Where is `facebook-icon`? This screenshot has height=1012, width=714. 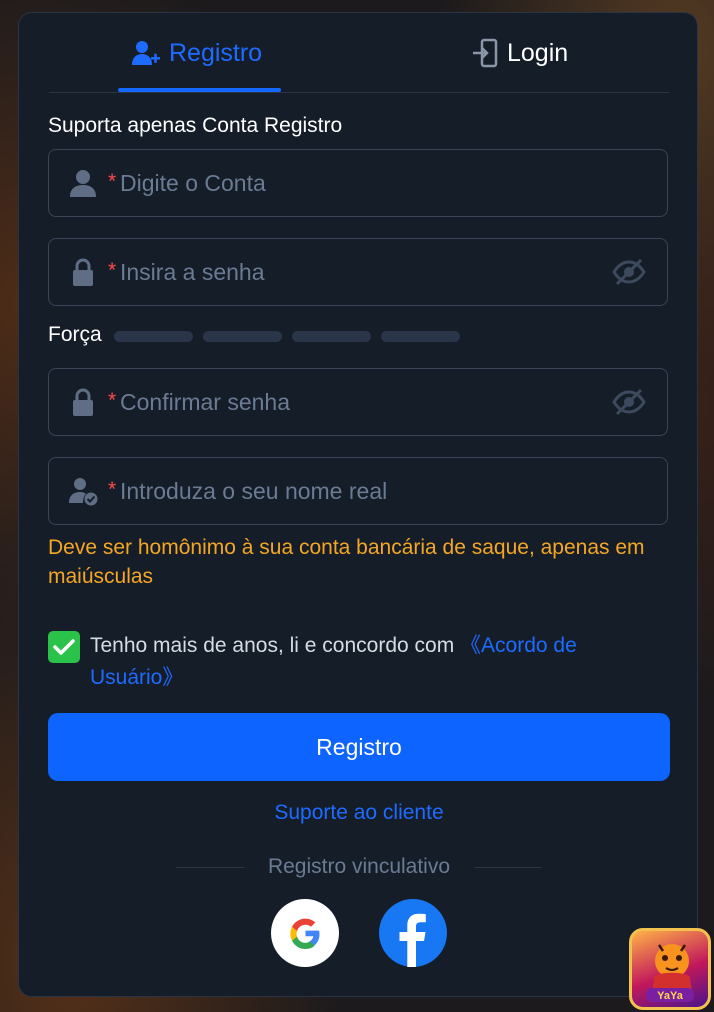 facebook-icon is located at coordinates (412, 940).